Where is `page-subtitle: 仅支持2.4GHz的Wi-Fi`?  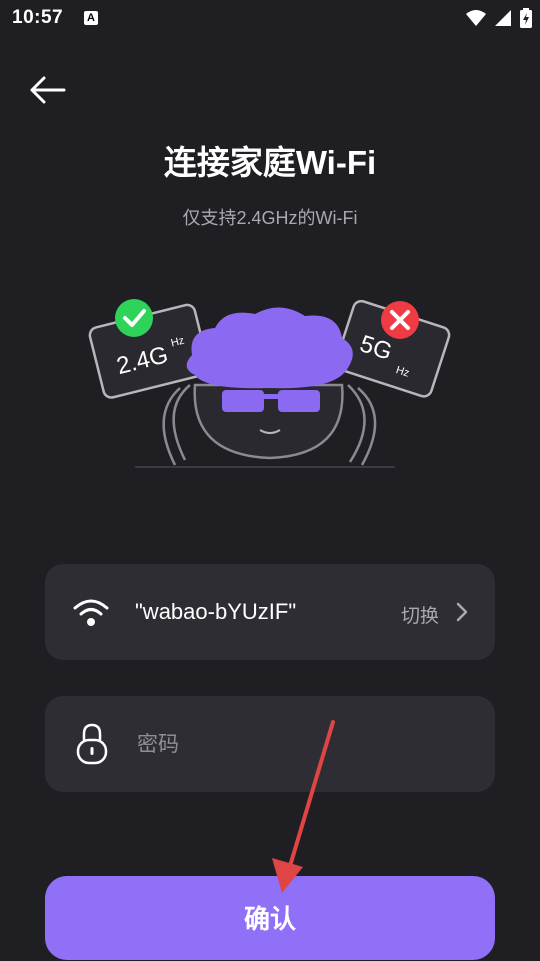 page-subtitle: 仅支持2.4GHz的Wi-Fi is located at coordinates (270, 218).